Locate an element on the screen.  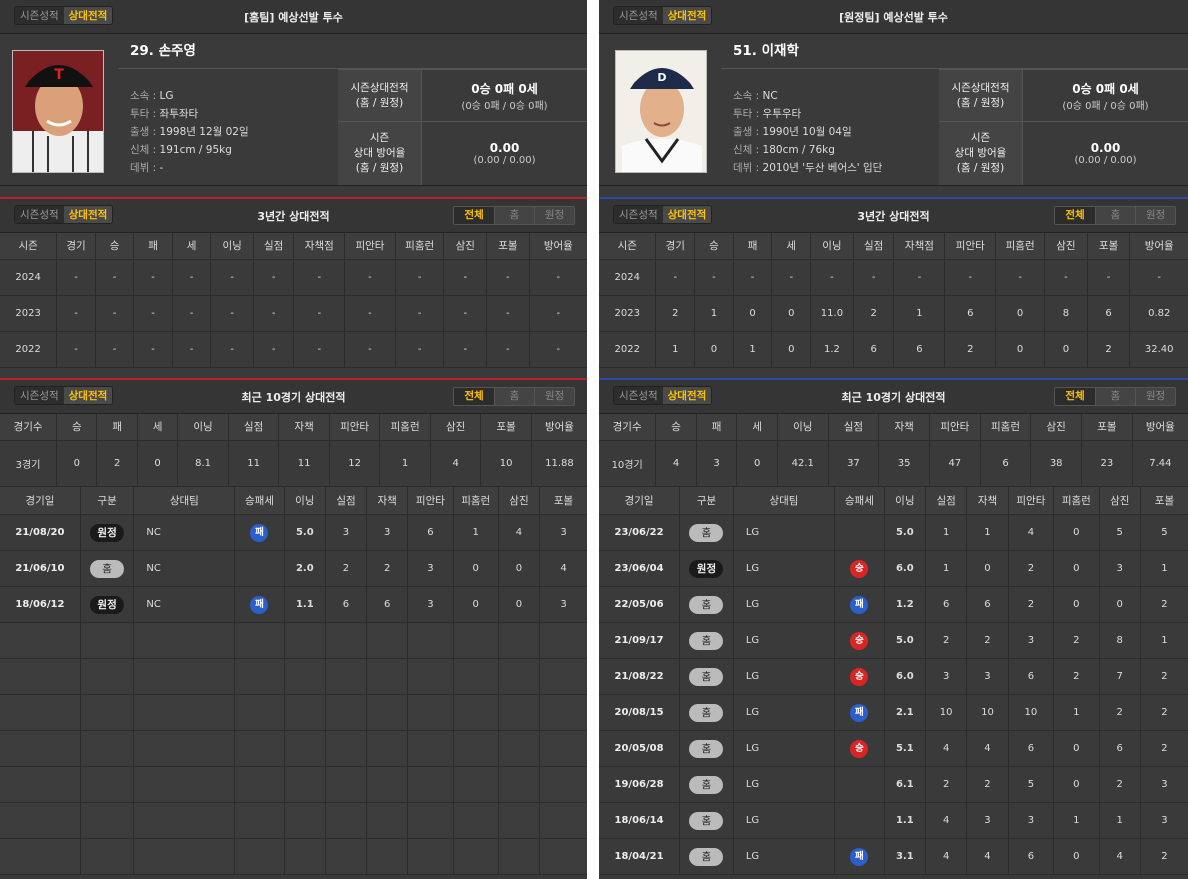
table-cell: 0 is located at coordinates (1076, 784).